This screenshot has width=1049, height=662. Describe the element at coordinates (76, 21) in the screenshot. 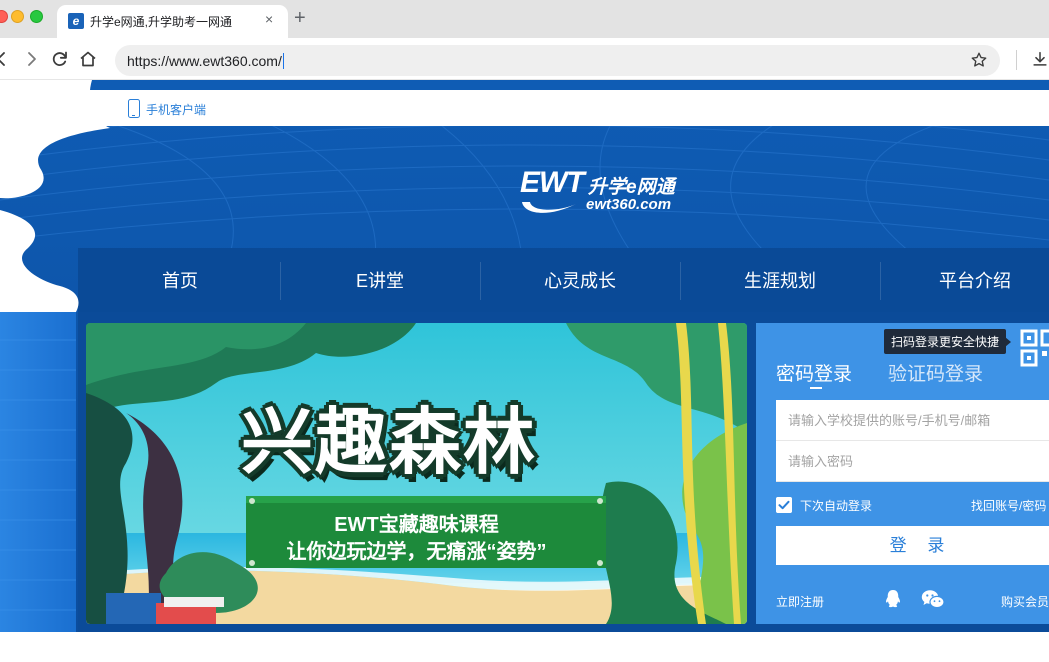

I see `favicon-icon: e` at that location.